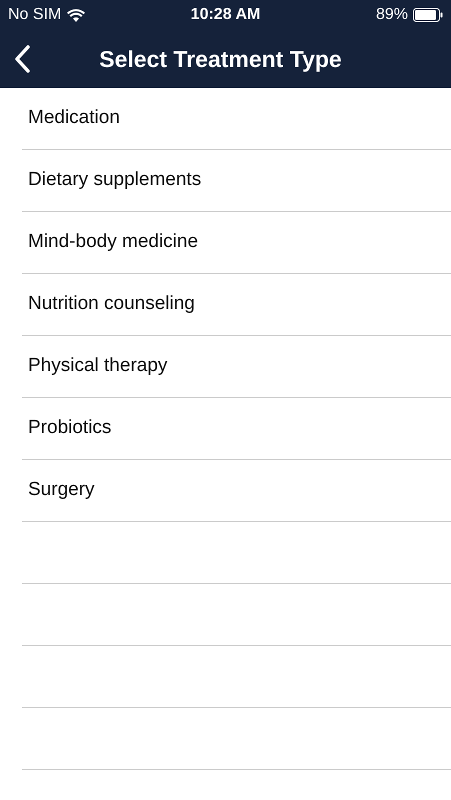 The height and width of the screenshot is (800, 451). Describe the element at coordinates (428, 15) in the screenshot. I see `battery-icon` at that location.